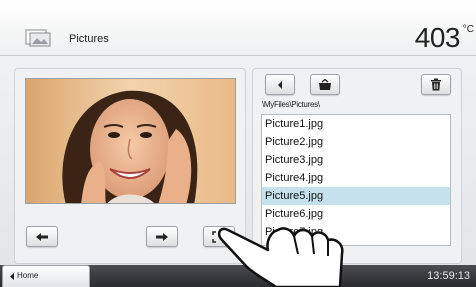  Describe the element at coordinates (468, 29) in the screenshot. I see `temperature-unit: °C` at that location.